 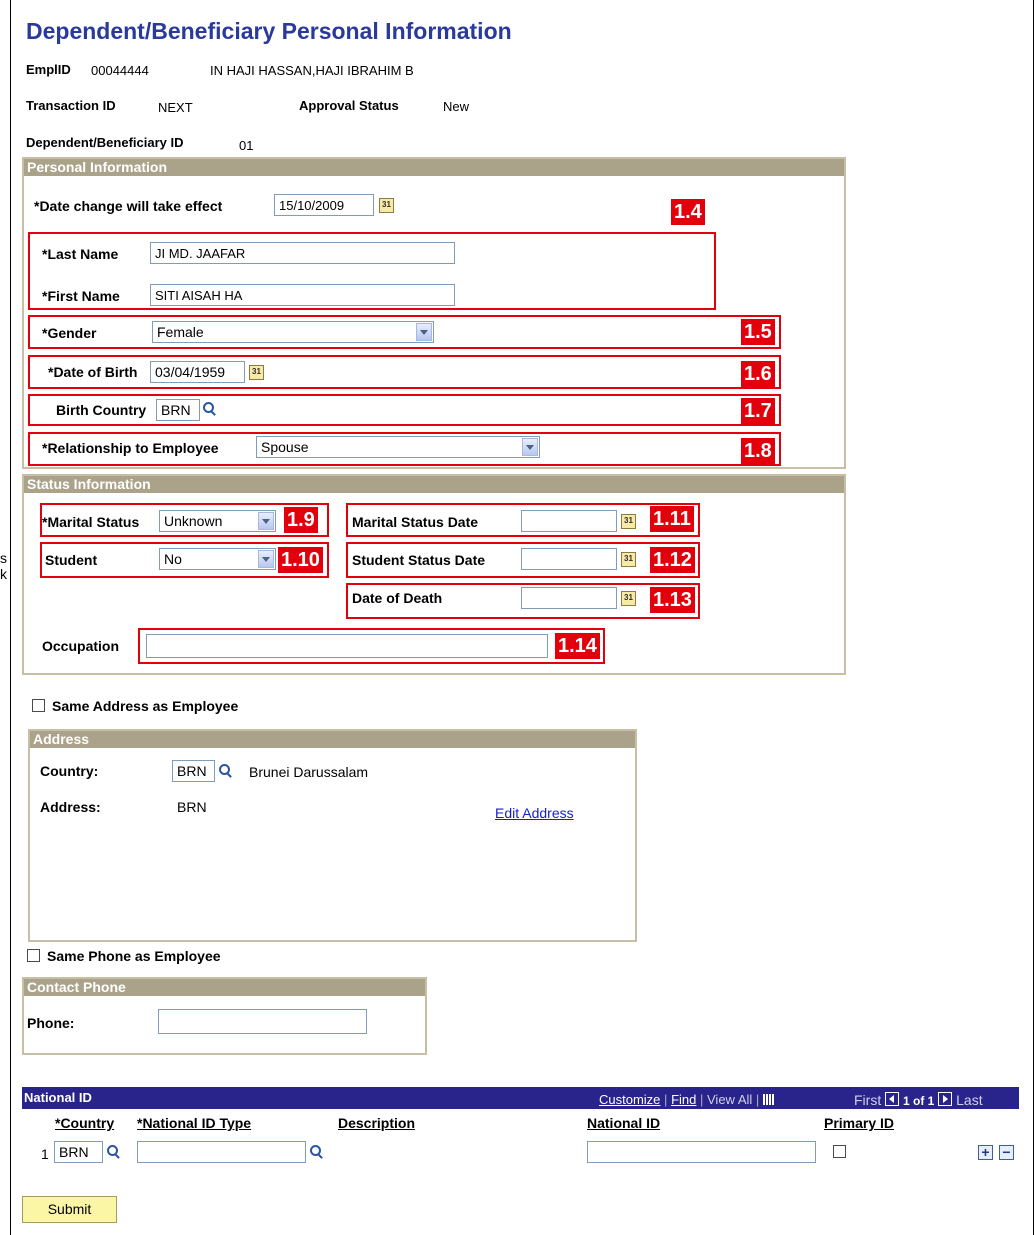 What do you see at coordinates (224, 987) in the screenshot?
I see `contact-phone-header: Contact Phone` at bounding box center [224, 987].